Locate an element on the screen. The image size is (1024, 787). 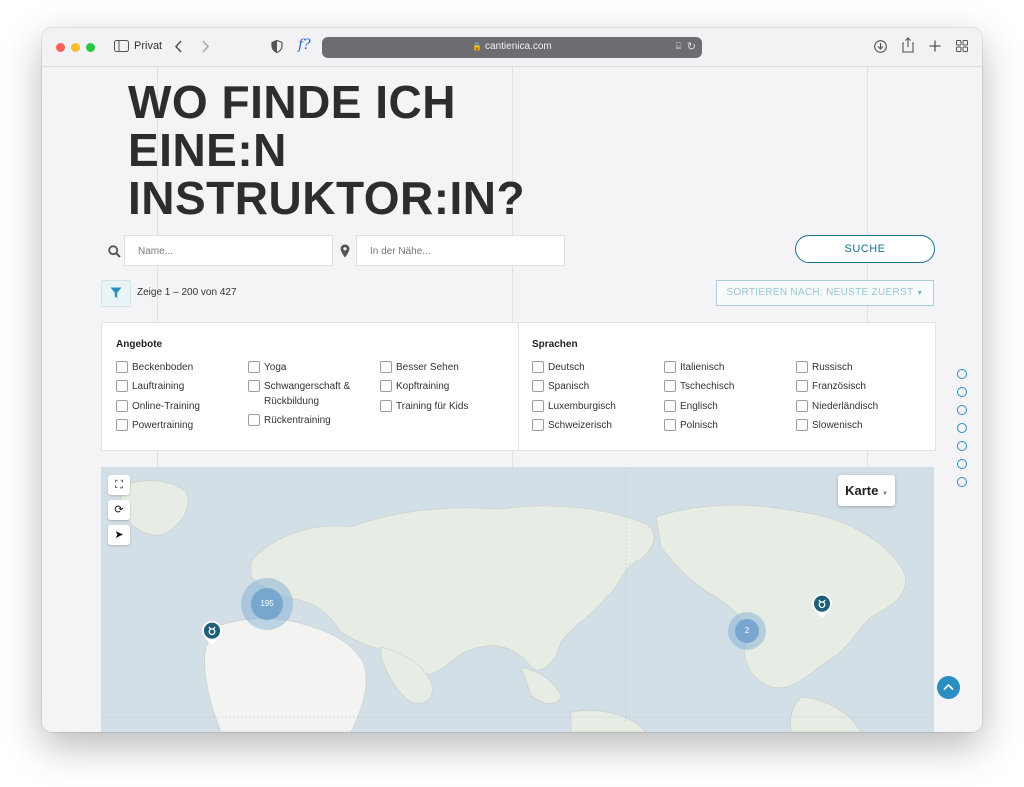
map-type-selector: Karte ▼ is located at coordinates (866, 490).